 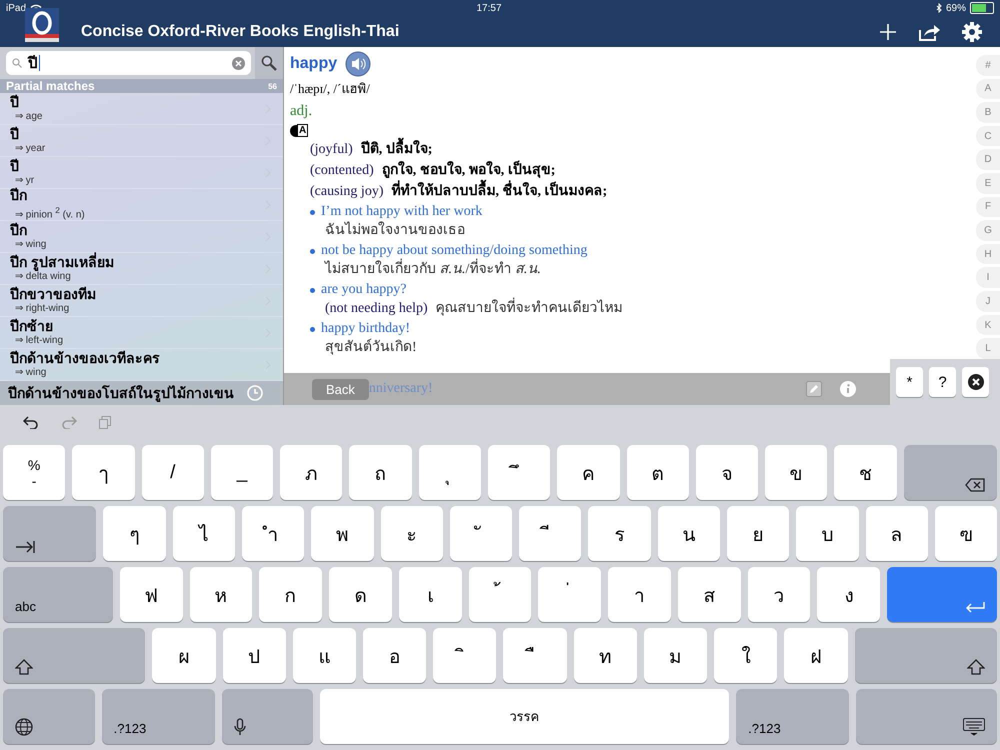 What do you see at coordinates (242, 472) in the screenshot?
I see `keyboard-key: _` at bounding box center [242, 472].